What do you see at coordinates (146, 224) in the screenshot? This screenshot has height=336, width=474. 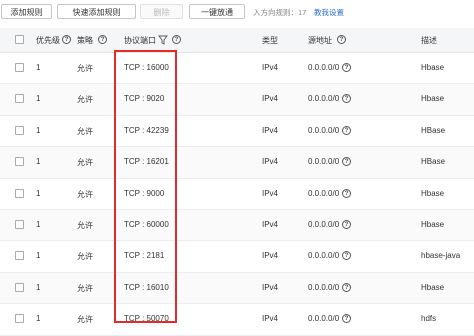 I see `row-protocol-port: TCP : 60000` at bounding box center [146, 224].